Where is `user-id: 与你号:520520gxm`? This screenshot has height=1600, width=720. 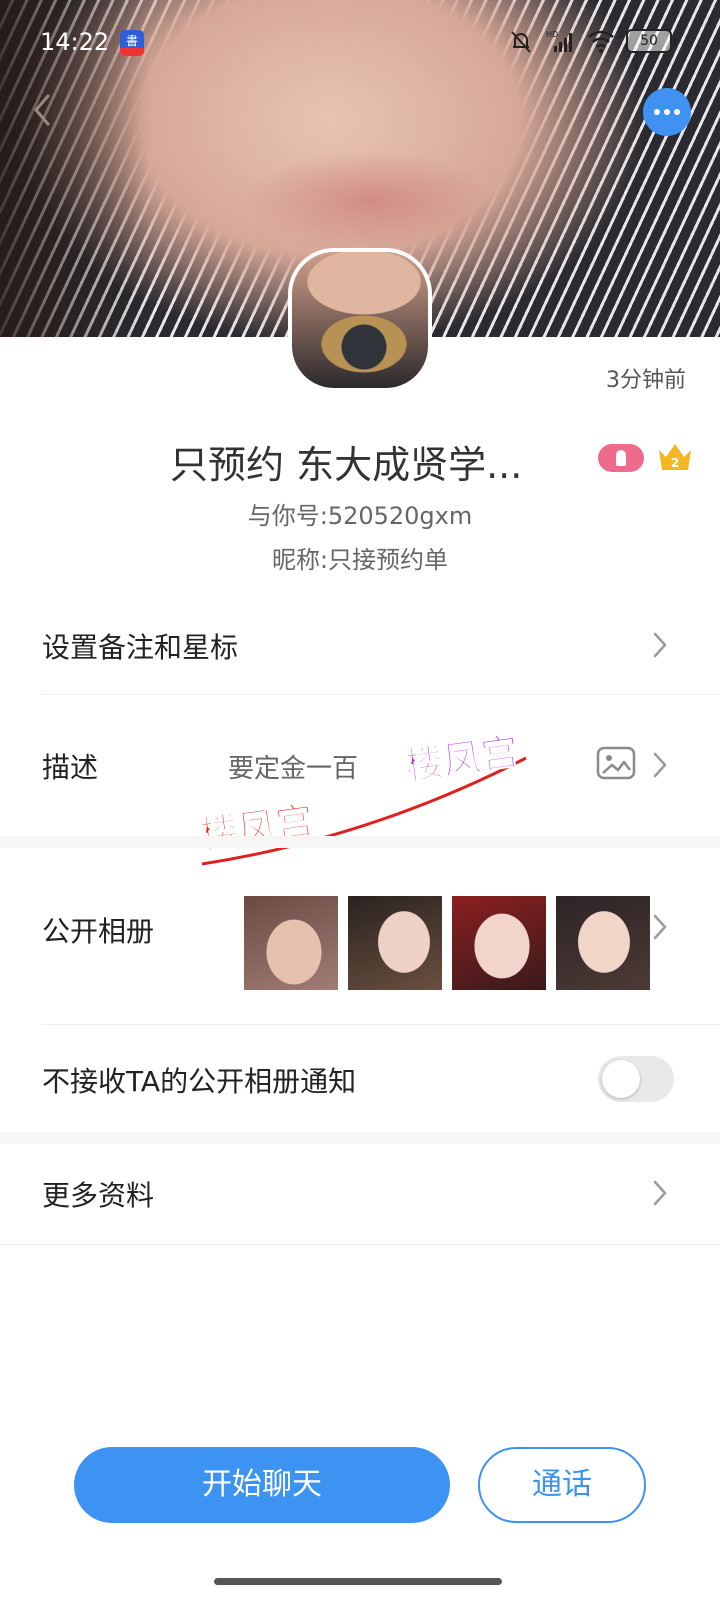 user-id: 与你号:520520gxm is located at coordinates (360, 516).